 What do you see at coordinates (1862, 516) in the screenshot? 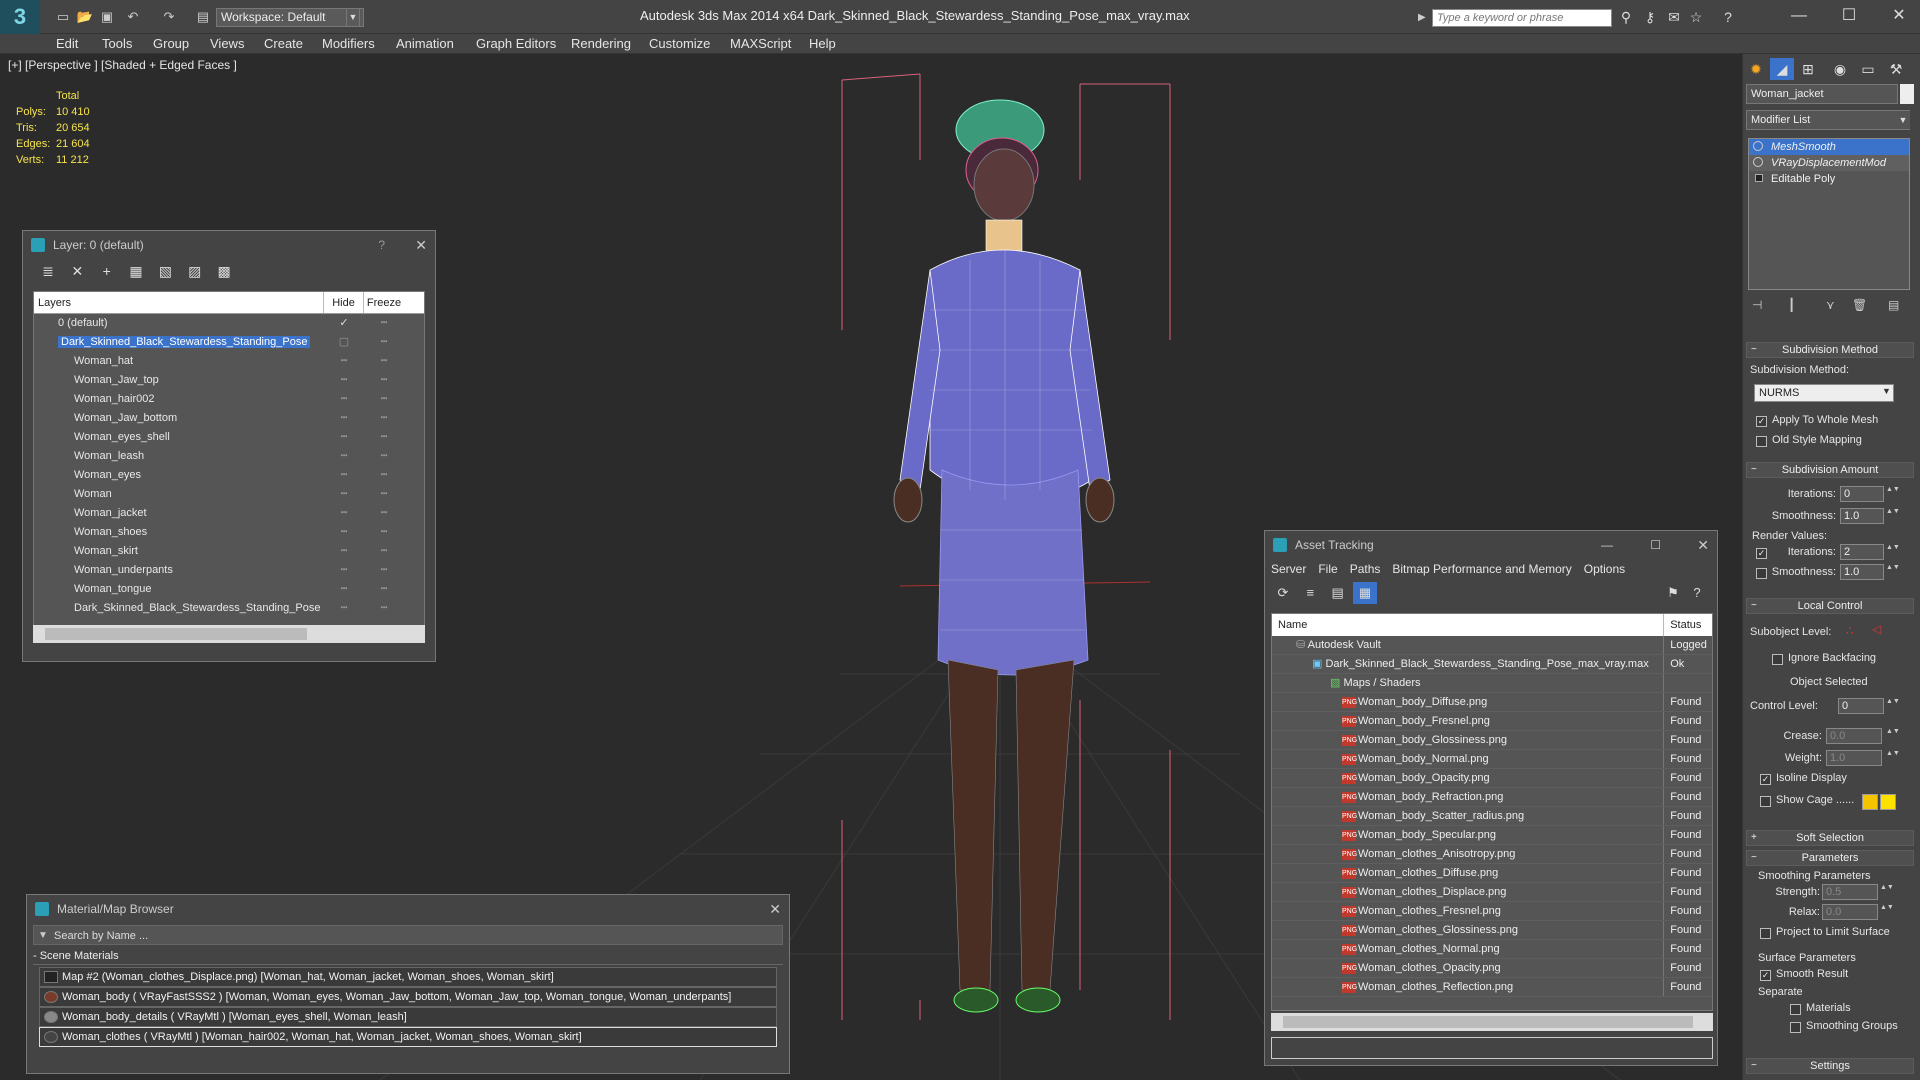
I see `smoothness-spinner: 1.0` at bounding box center [1862, 516].